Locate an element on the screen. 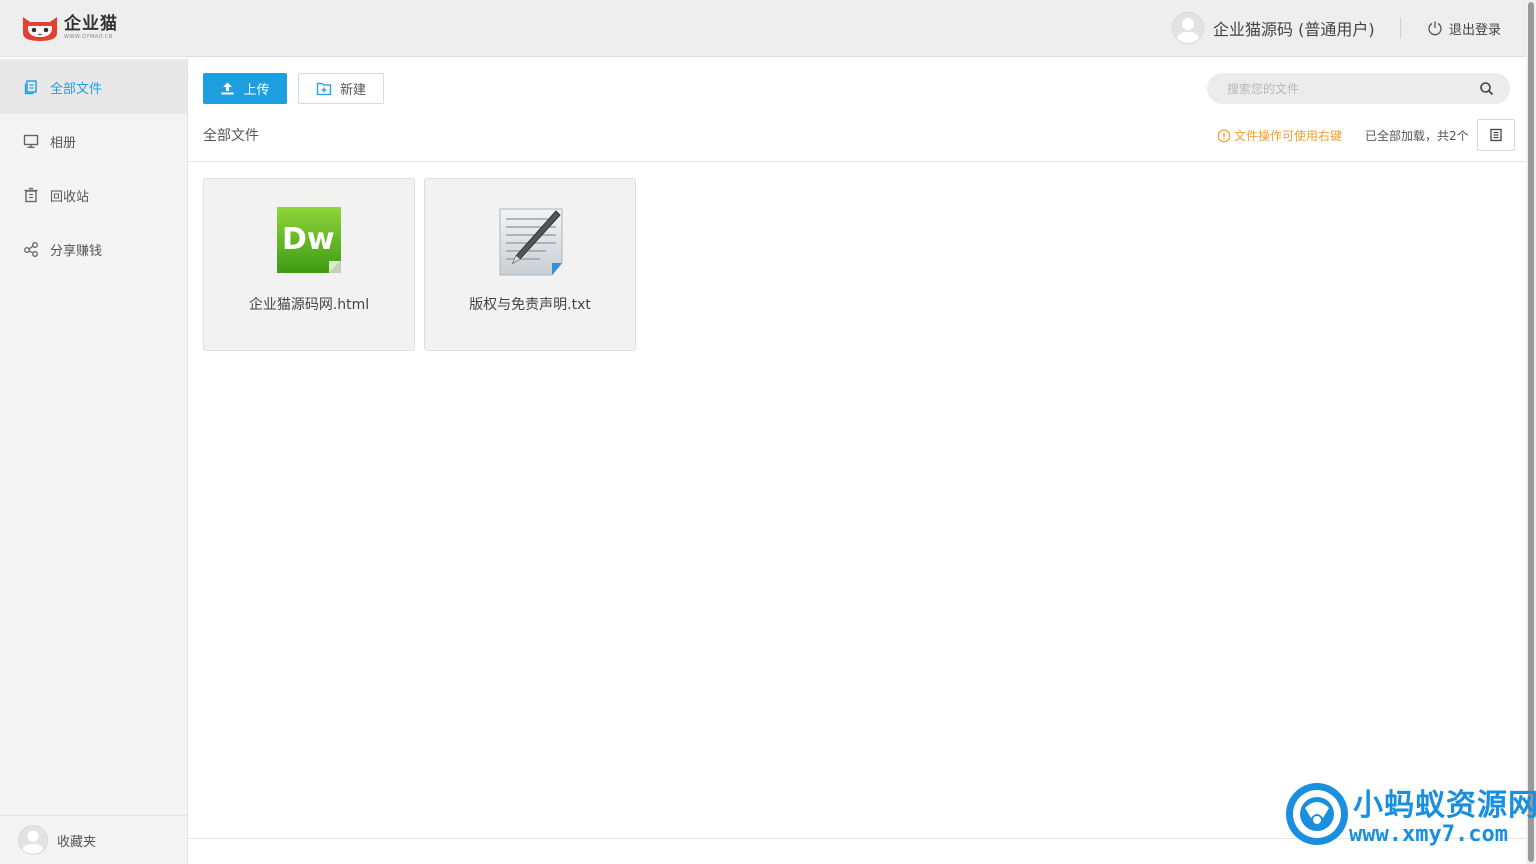  file-name: 企业猫源码网.html is located at coordinates (309, 305).